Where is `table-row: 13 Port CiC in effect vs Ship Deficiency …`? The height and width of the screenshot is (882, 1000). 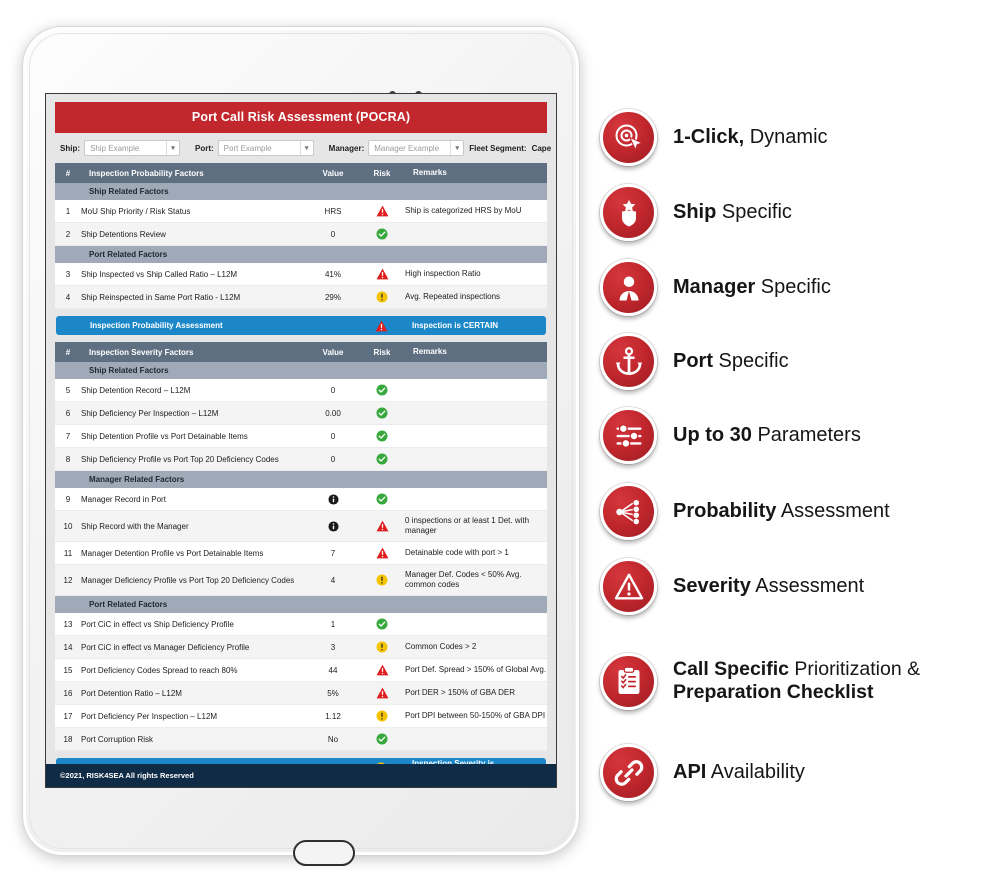
table-row: 13 Port CiC in effect vs Ship Deficiency … is located at coordinates (301, 624).